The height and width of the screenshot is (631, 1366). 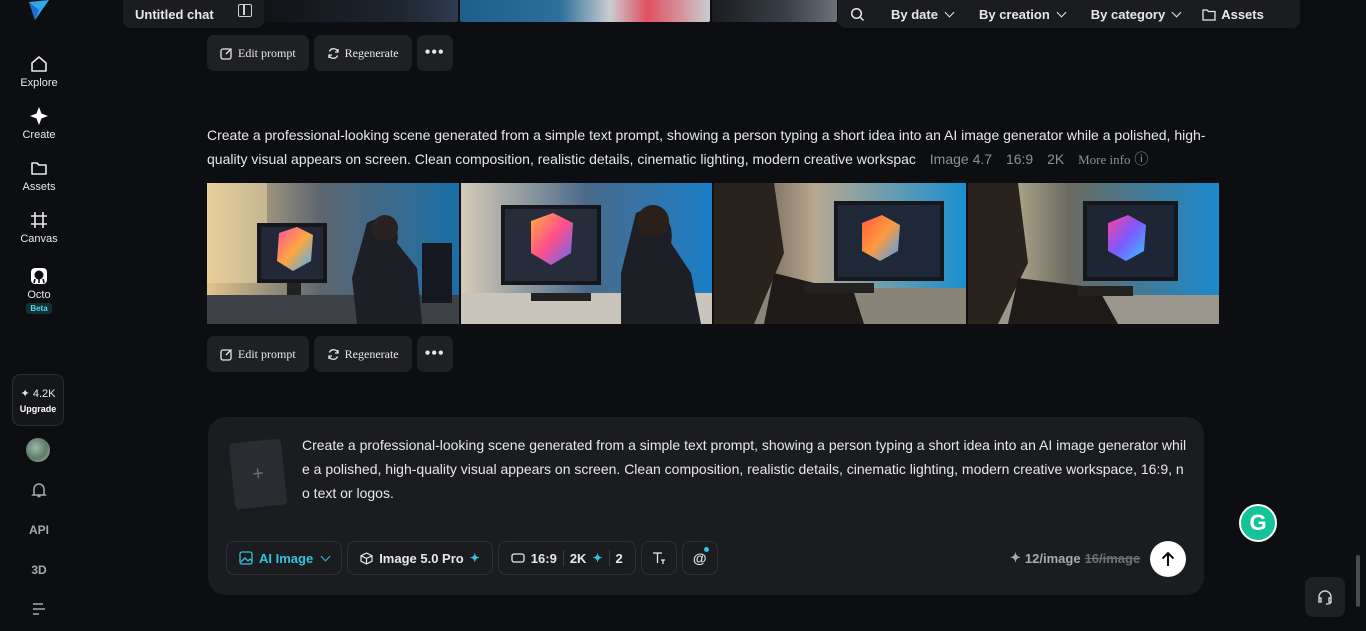 I want to click on send-button, so click(x=1168, y=559).